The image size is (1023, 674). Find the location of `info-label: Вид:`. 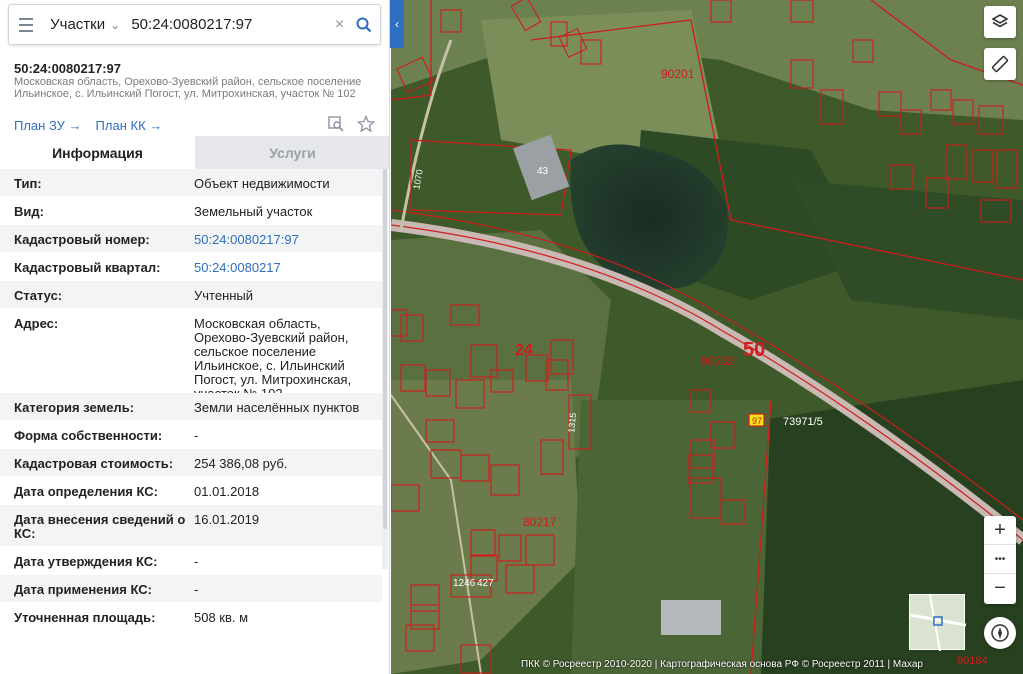

info-label: Вид: is located at coordinates (29, 211).